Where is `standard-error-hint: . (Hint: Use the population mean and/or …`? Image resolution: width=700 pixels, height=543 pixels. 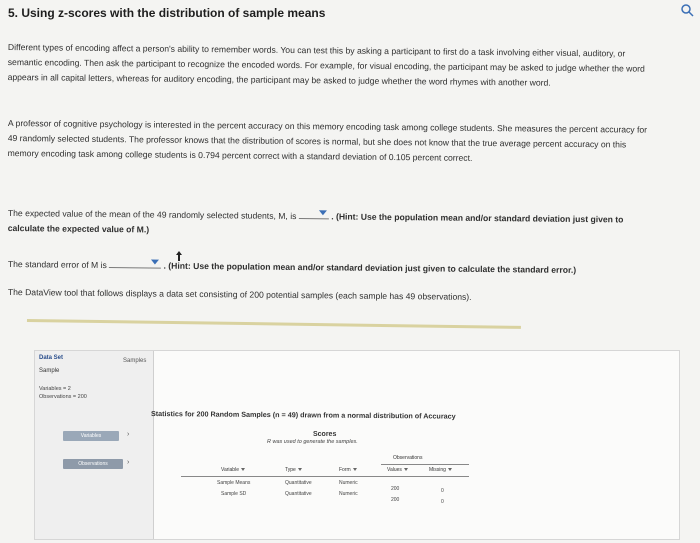
standard-error-hint: . (Hint: Use the population mean and/or … is located at coordinates (370, 267).